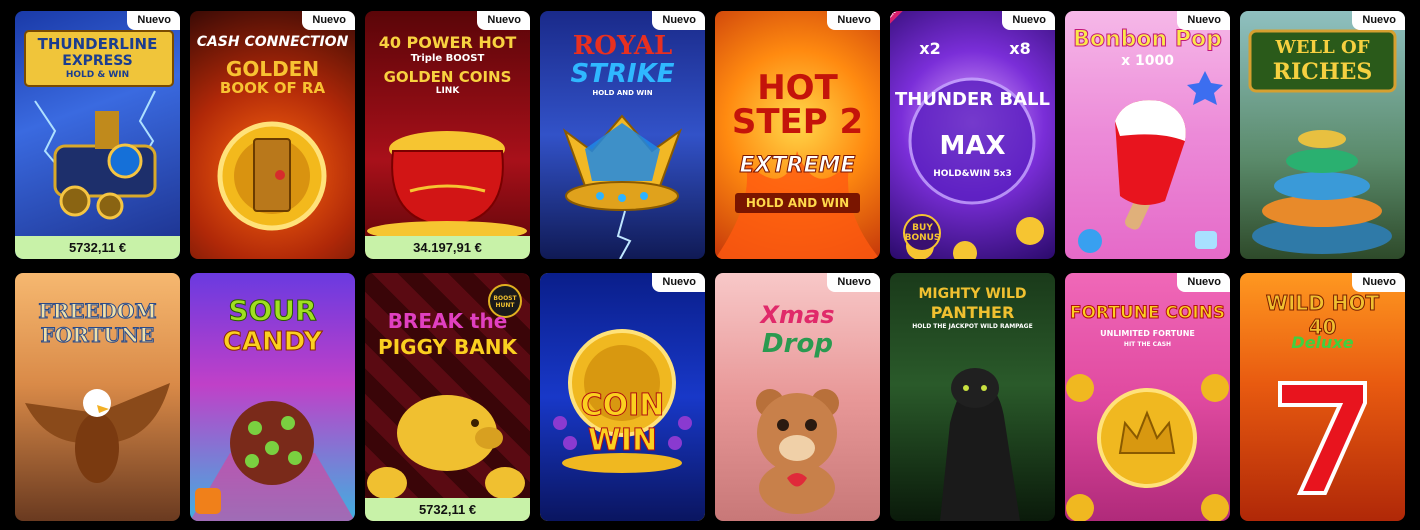  Describe the element at coordinates (1147, 135) in the screenshot. I see `game-card-bonbon: Bonbon Pop x 1000 Nuevo` at that location.